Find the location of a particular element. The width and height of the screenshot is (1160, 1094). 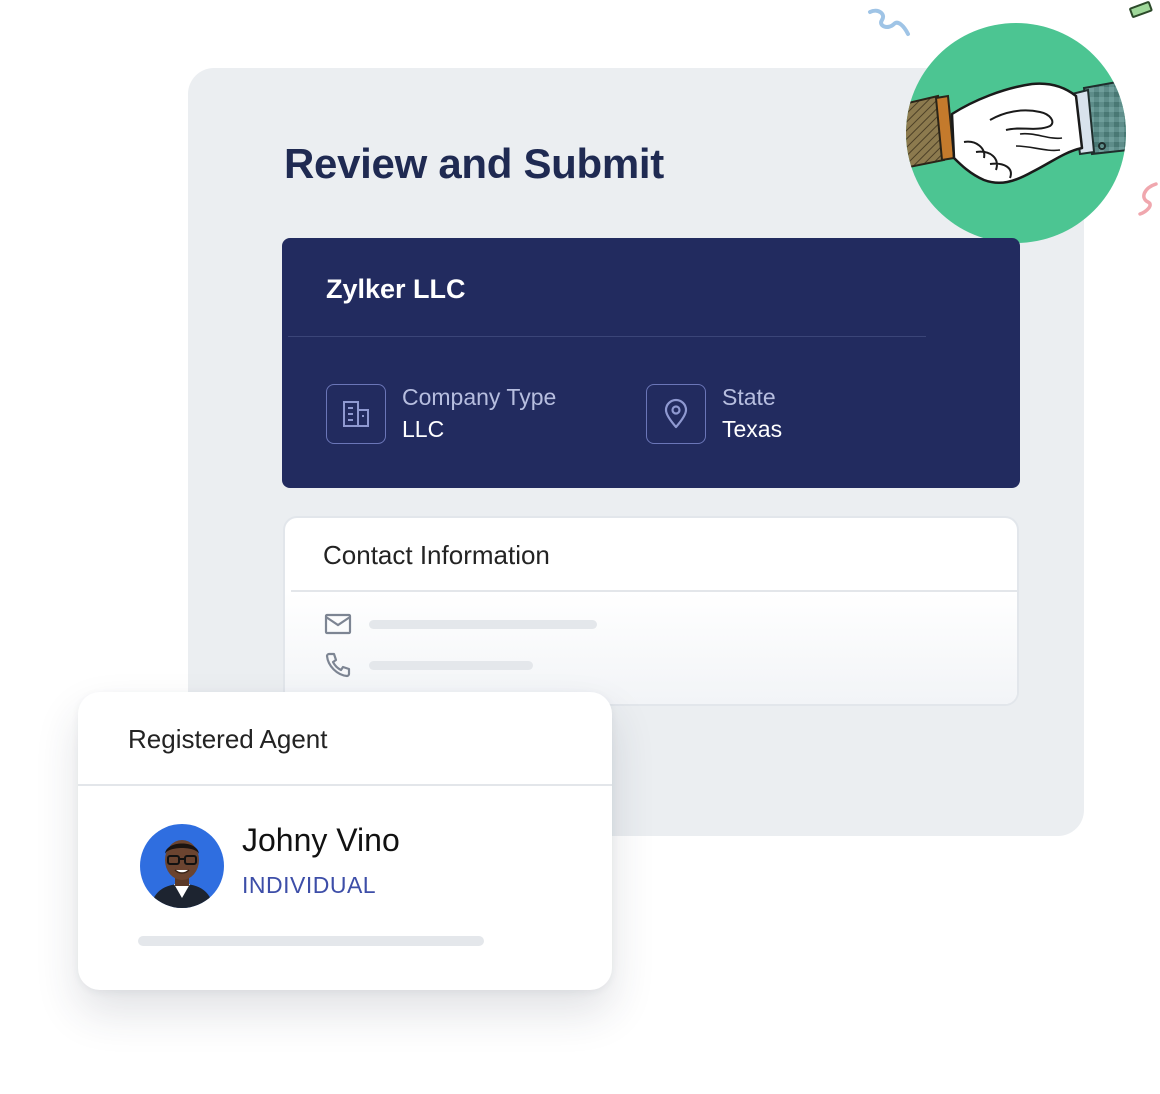

email-row is located at coordinates (460, 624).